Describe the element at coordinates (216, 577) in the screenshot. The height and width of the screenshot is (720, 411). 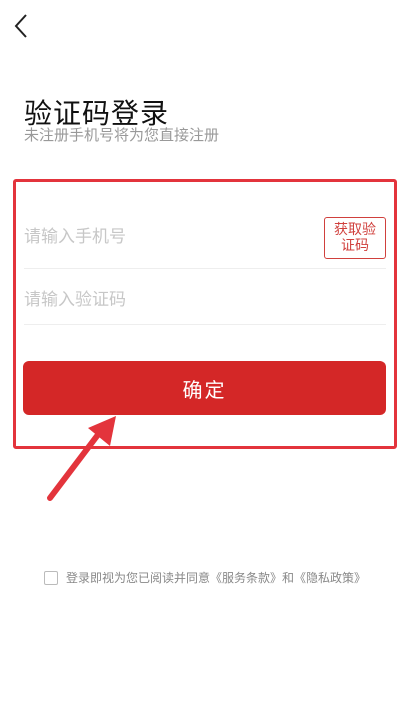
I see `agreement-text: 登录即视为您已阅读并同意《服务条款》和《隐私政策》` at that location.